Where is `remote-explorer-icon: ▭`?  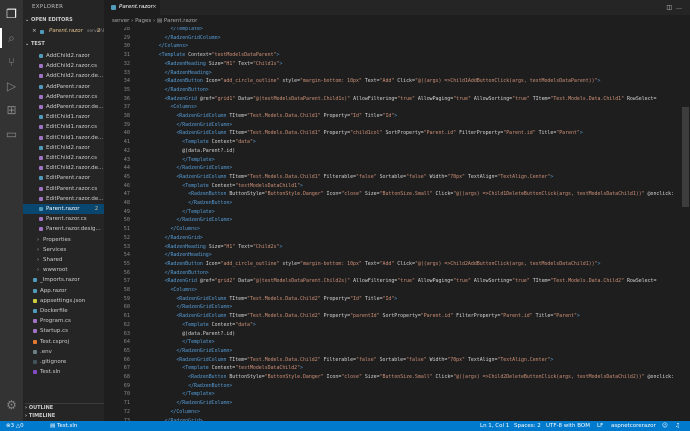
remote-explorer-icon: ▭ is located at coordinates (11, 134).